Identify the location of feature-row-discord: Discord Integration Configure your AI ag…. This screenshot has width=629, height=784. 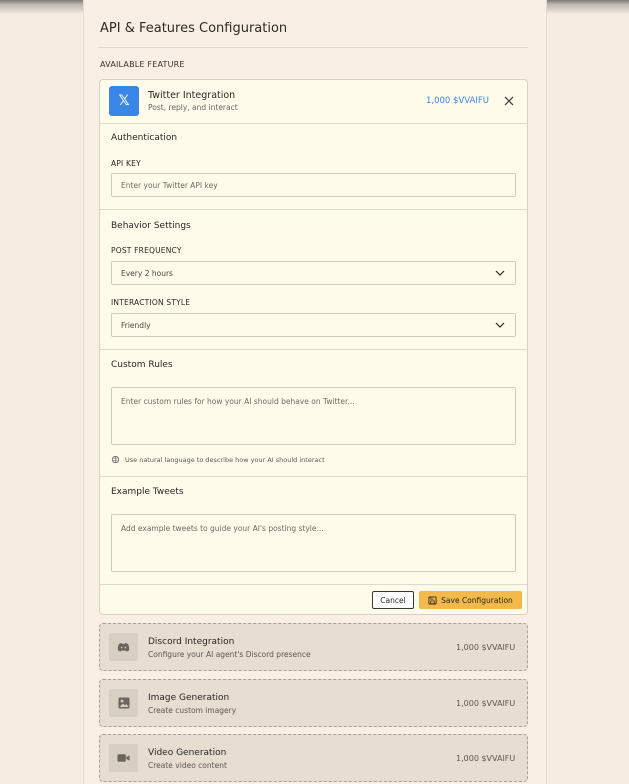
(313, 647).